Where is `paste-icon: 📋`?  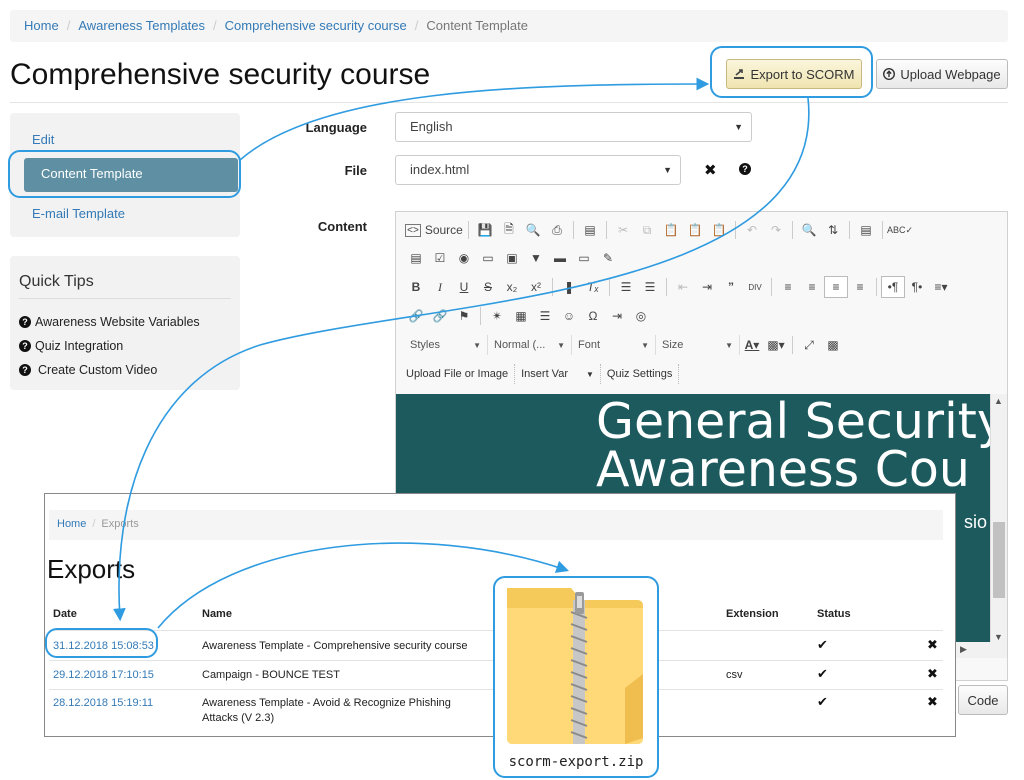 paste-icon: 📋 is located at coordinates (671, 230).